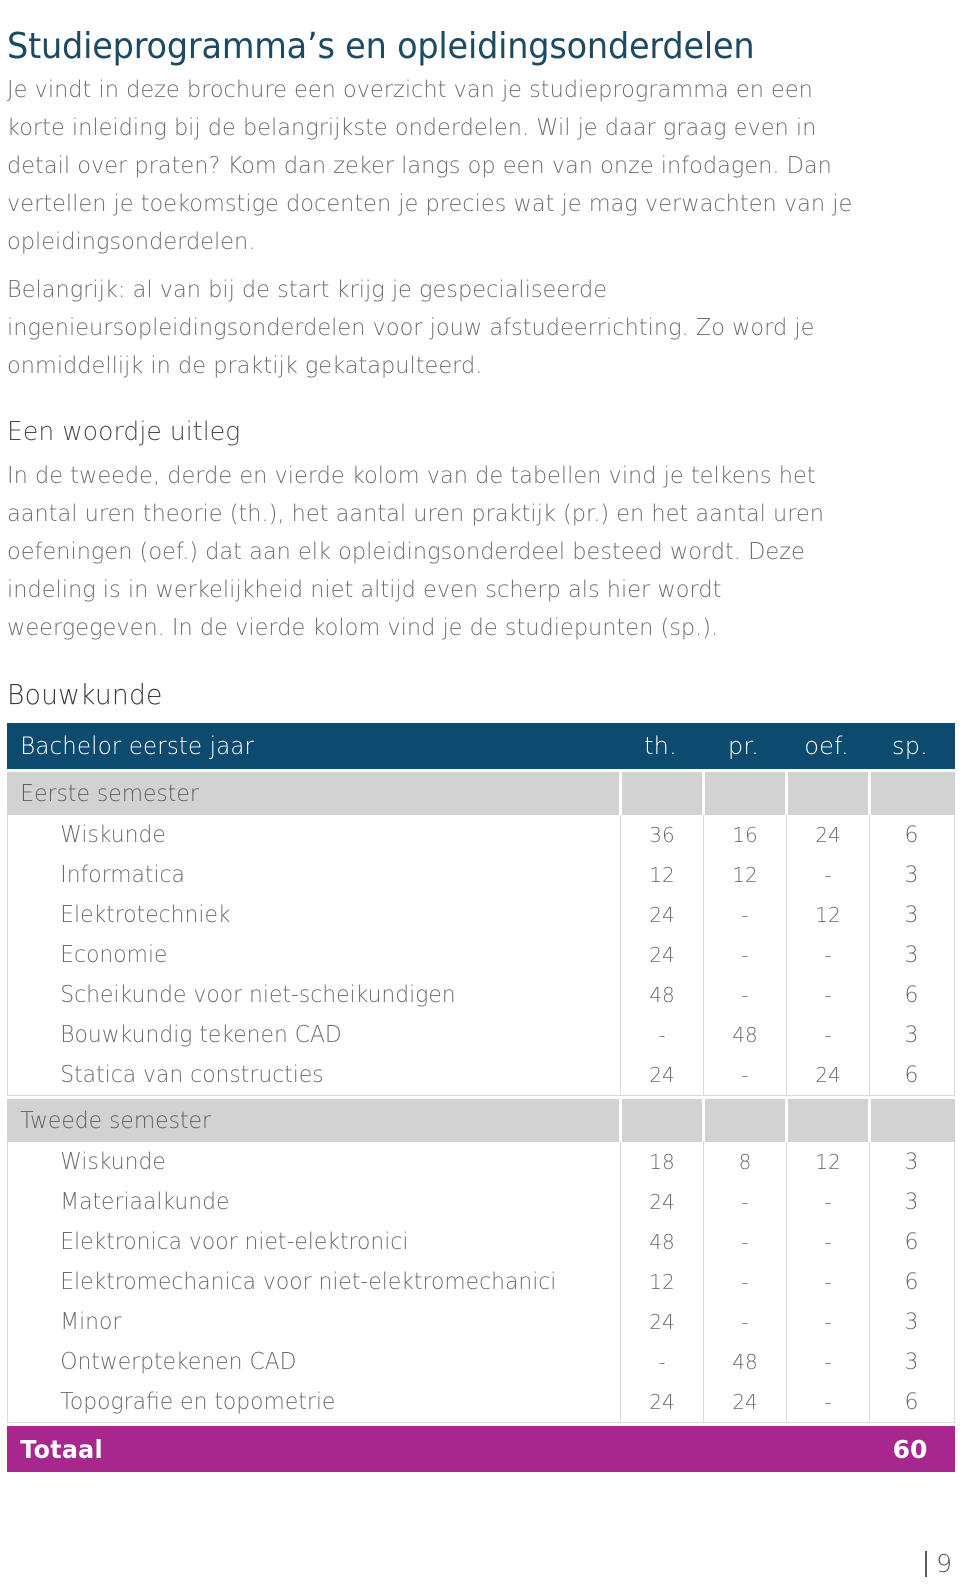 Image resolution: width=960 pixels, height=1594 pixels. What do you see at coordinates (481, 1202) in the screenshot?
I see `table-row: Materiaalkunde 24- -3` at bounding box center [481, 1202].